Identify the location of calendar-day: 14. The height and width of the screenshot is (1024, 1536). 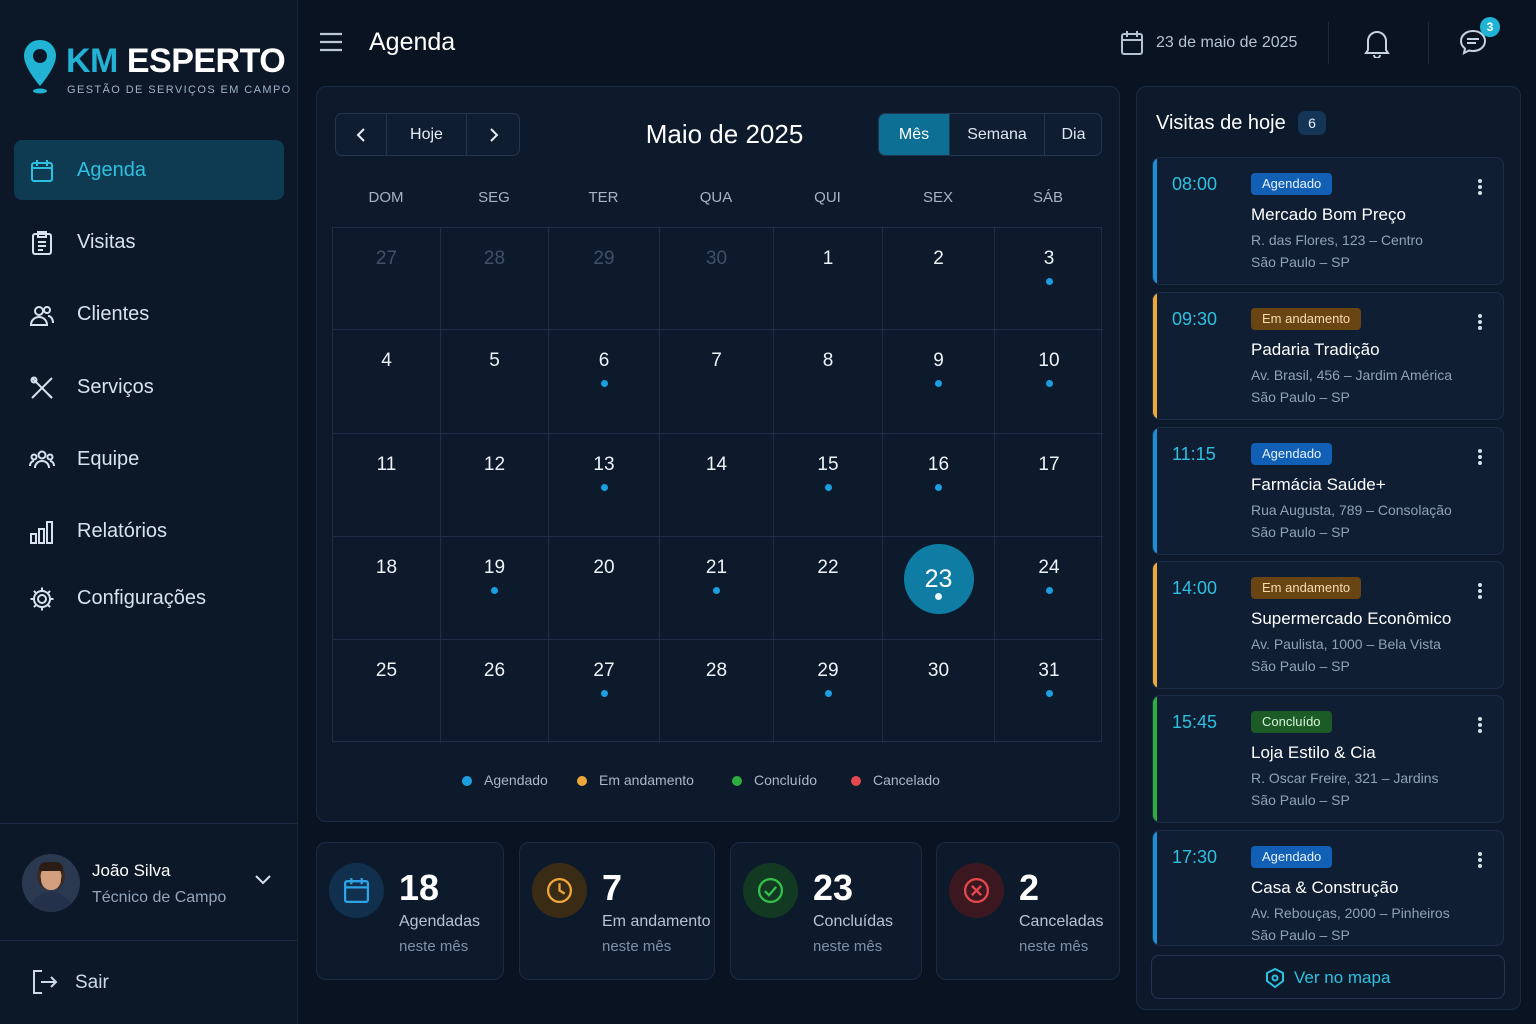
(717, 485).